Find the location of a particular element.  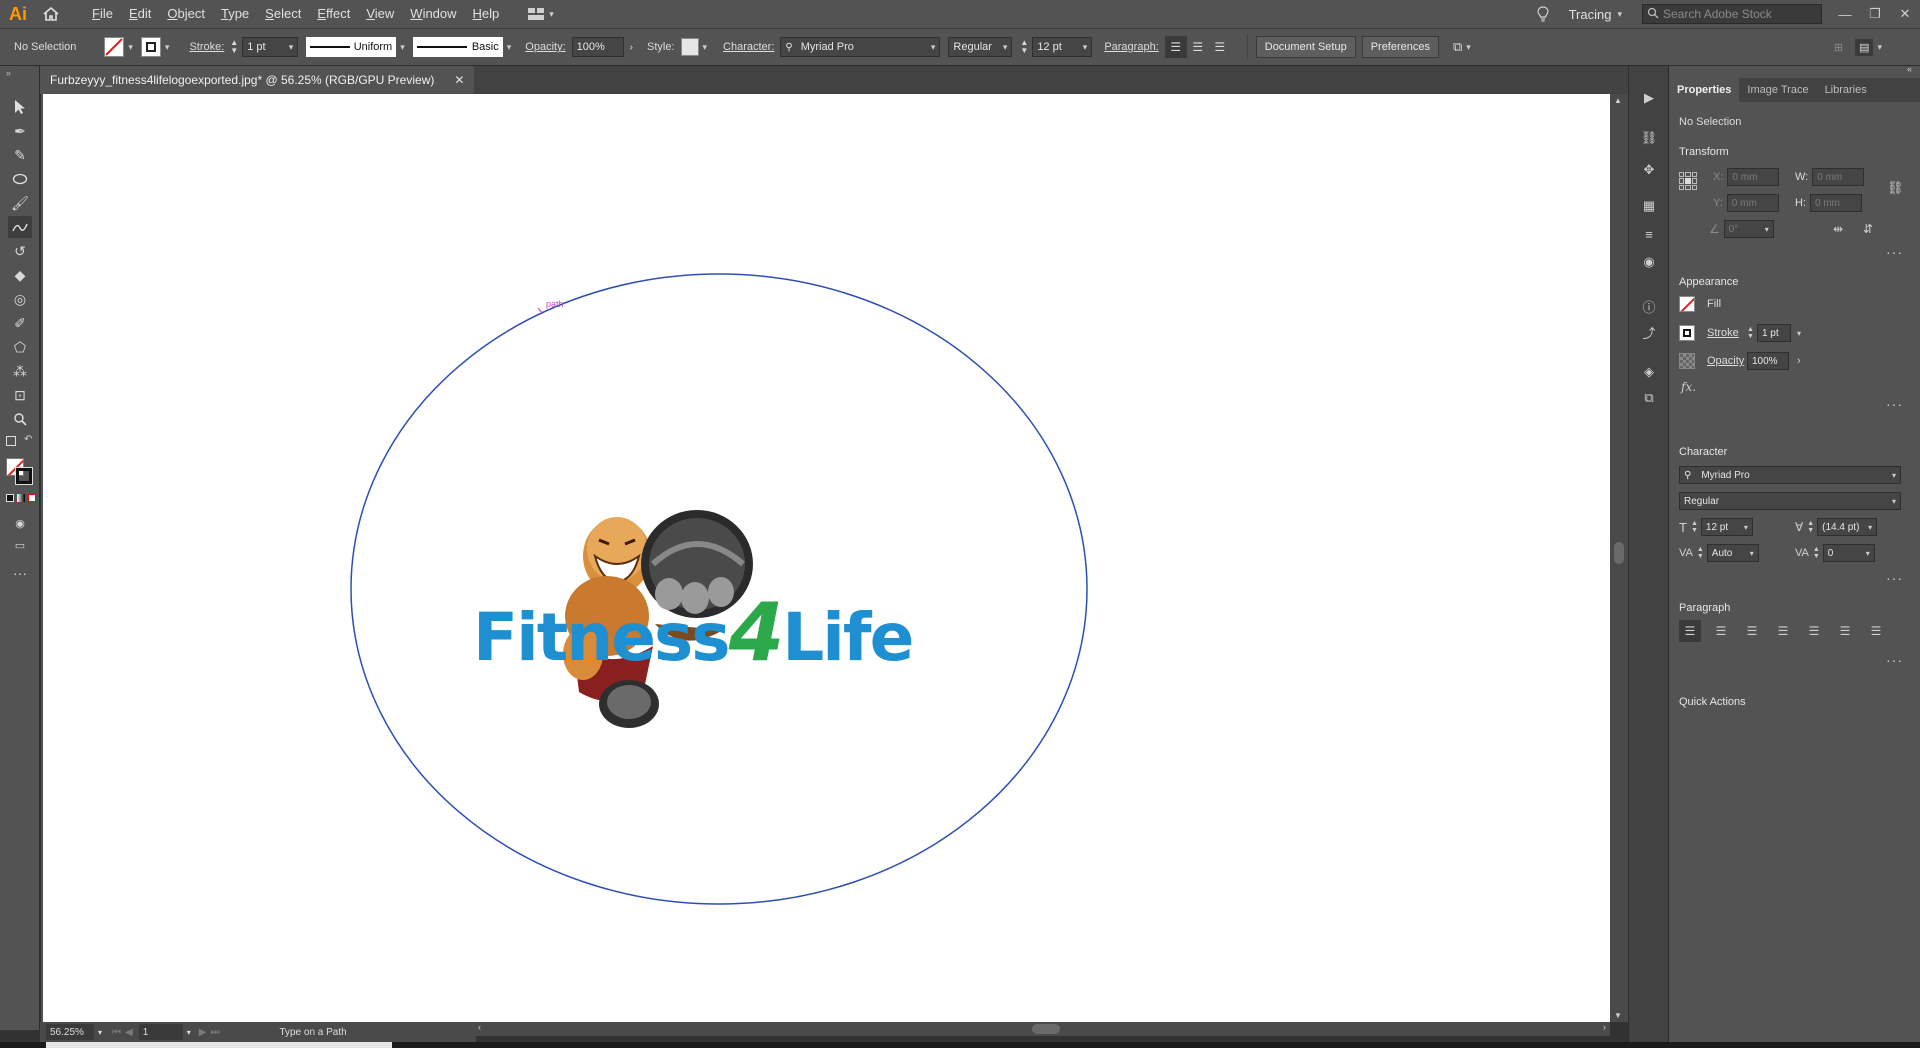

close-icon: ✕ is located at coordinates (459, 80).